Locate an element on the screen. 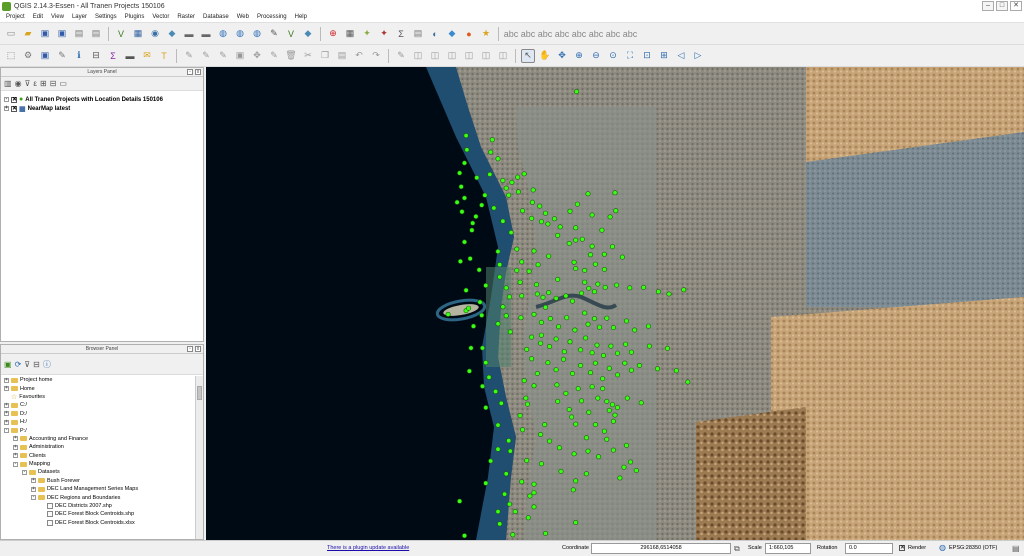  add-raster-layer-icon: ▦ is located at coordinates (138, 34).